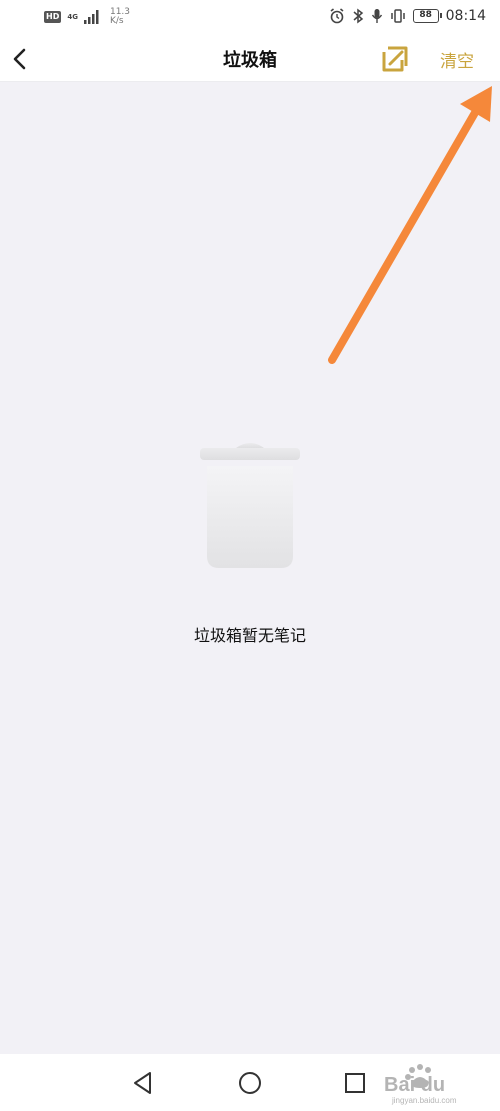 The height and width of the screenshot is (1111, 500). Describe the element at coordinates (250, 18) in the screenshot. I see `status-bar: HD 4G 11.3 K/s 88 08:14` at that location.